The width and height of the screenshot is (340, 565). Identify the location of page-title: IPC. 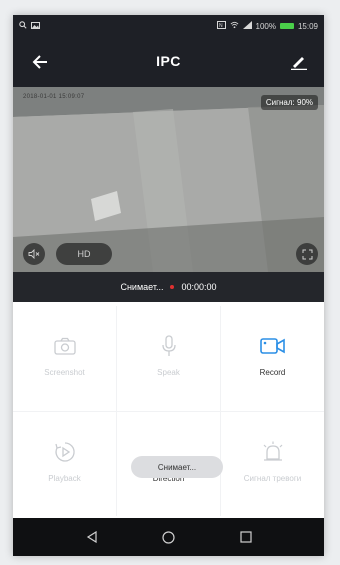
(168, 61).